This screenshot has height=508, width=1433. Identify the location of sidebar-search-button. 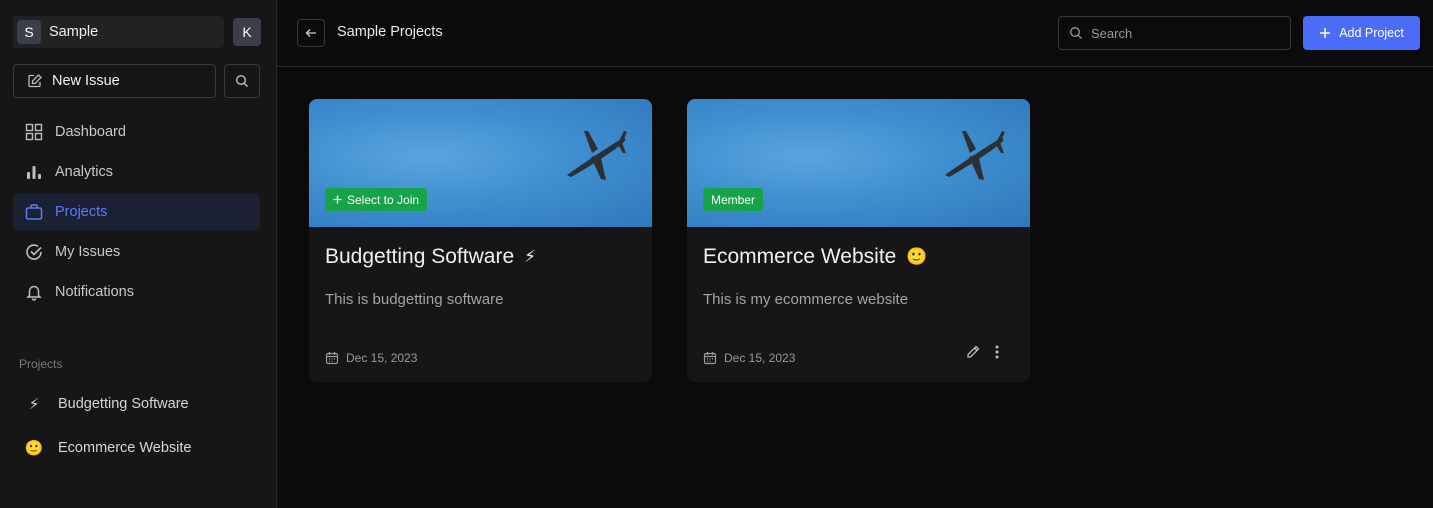
(242, 81).